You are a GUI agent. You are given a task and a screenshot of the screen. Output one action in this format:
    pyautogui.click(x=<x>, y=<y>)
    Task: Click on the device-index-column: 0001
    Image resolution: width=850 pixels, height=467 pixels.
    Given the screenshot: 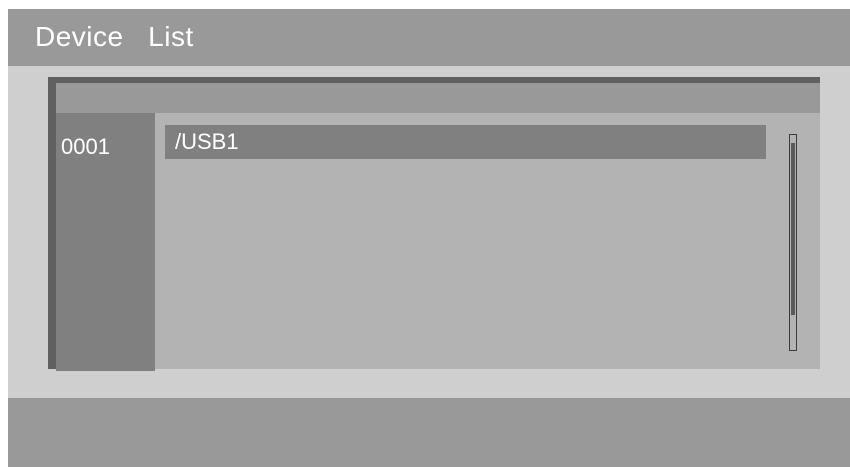 What is the action you would take?
    pyautogui.click(x=105, y=242)
    